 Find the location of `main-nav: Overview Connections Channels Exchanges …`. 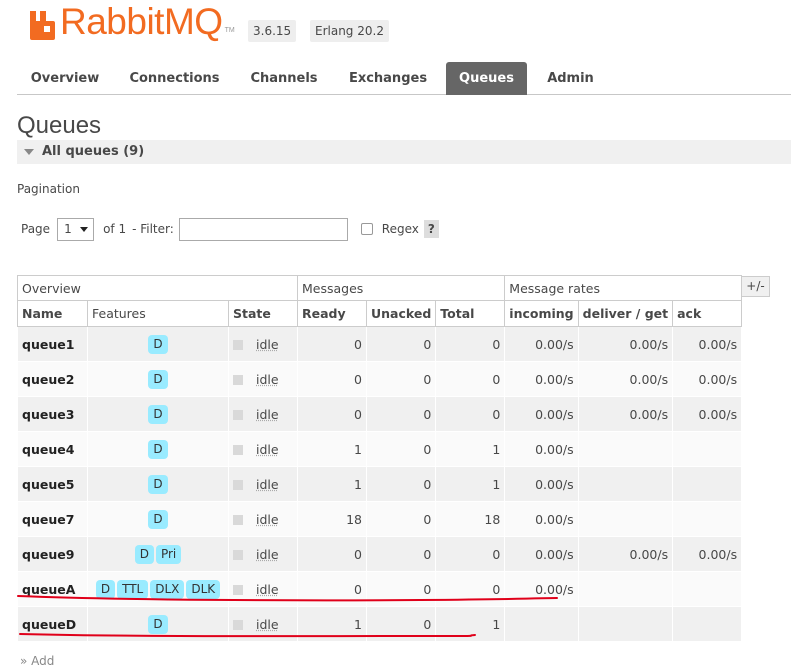

main-nav: Overview Connections Channels Exchanges … is located at coordinates (404, 78).